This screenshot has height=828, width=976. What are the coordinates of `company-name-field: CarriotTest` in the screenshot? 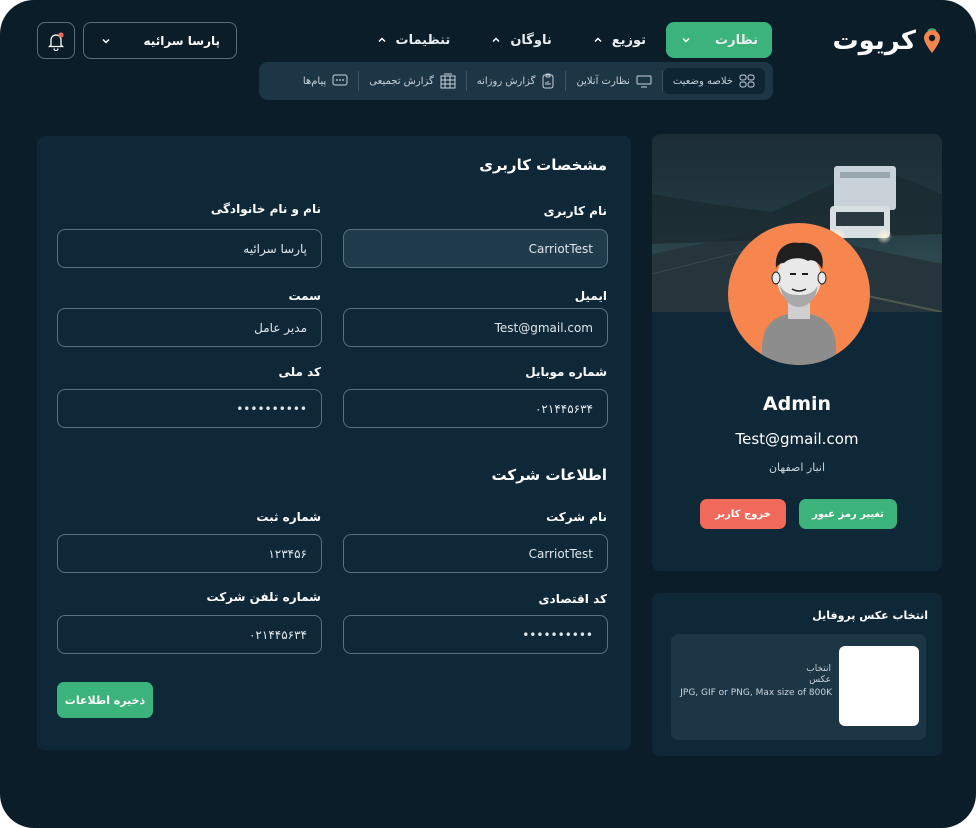 It's located at (475, 553).